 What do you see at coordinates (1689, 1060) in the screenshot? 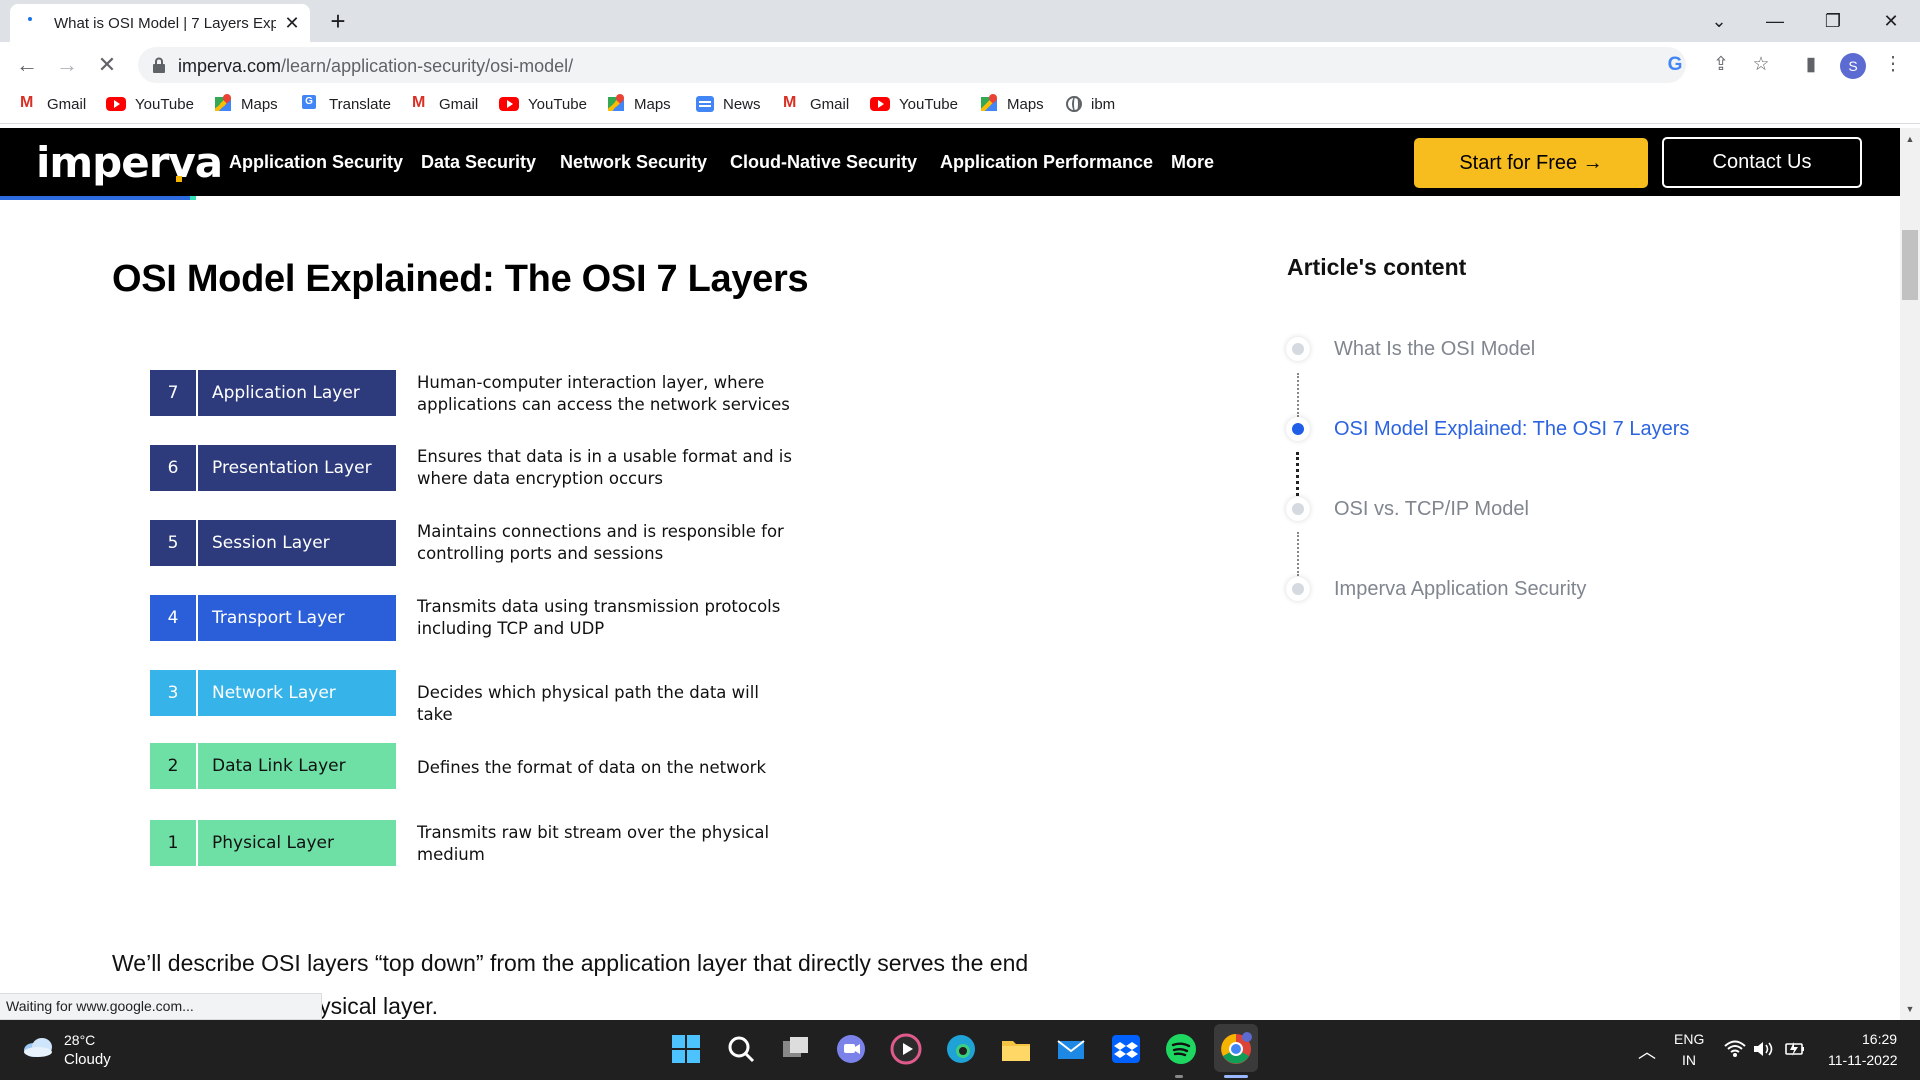
I see `region-code: IN` at bounding box center [1689, 1060].